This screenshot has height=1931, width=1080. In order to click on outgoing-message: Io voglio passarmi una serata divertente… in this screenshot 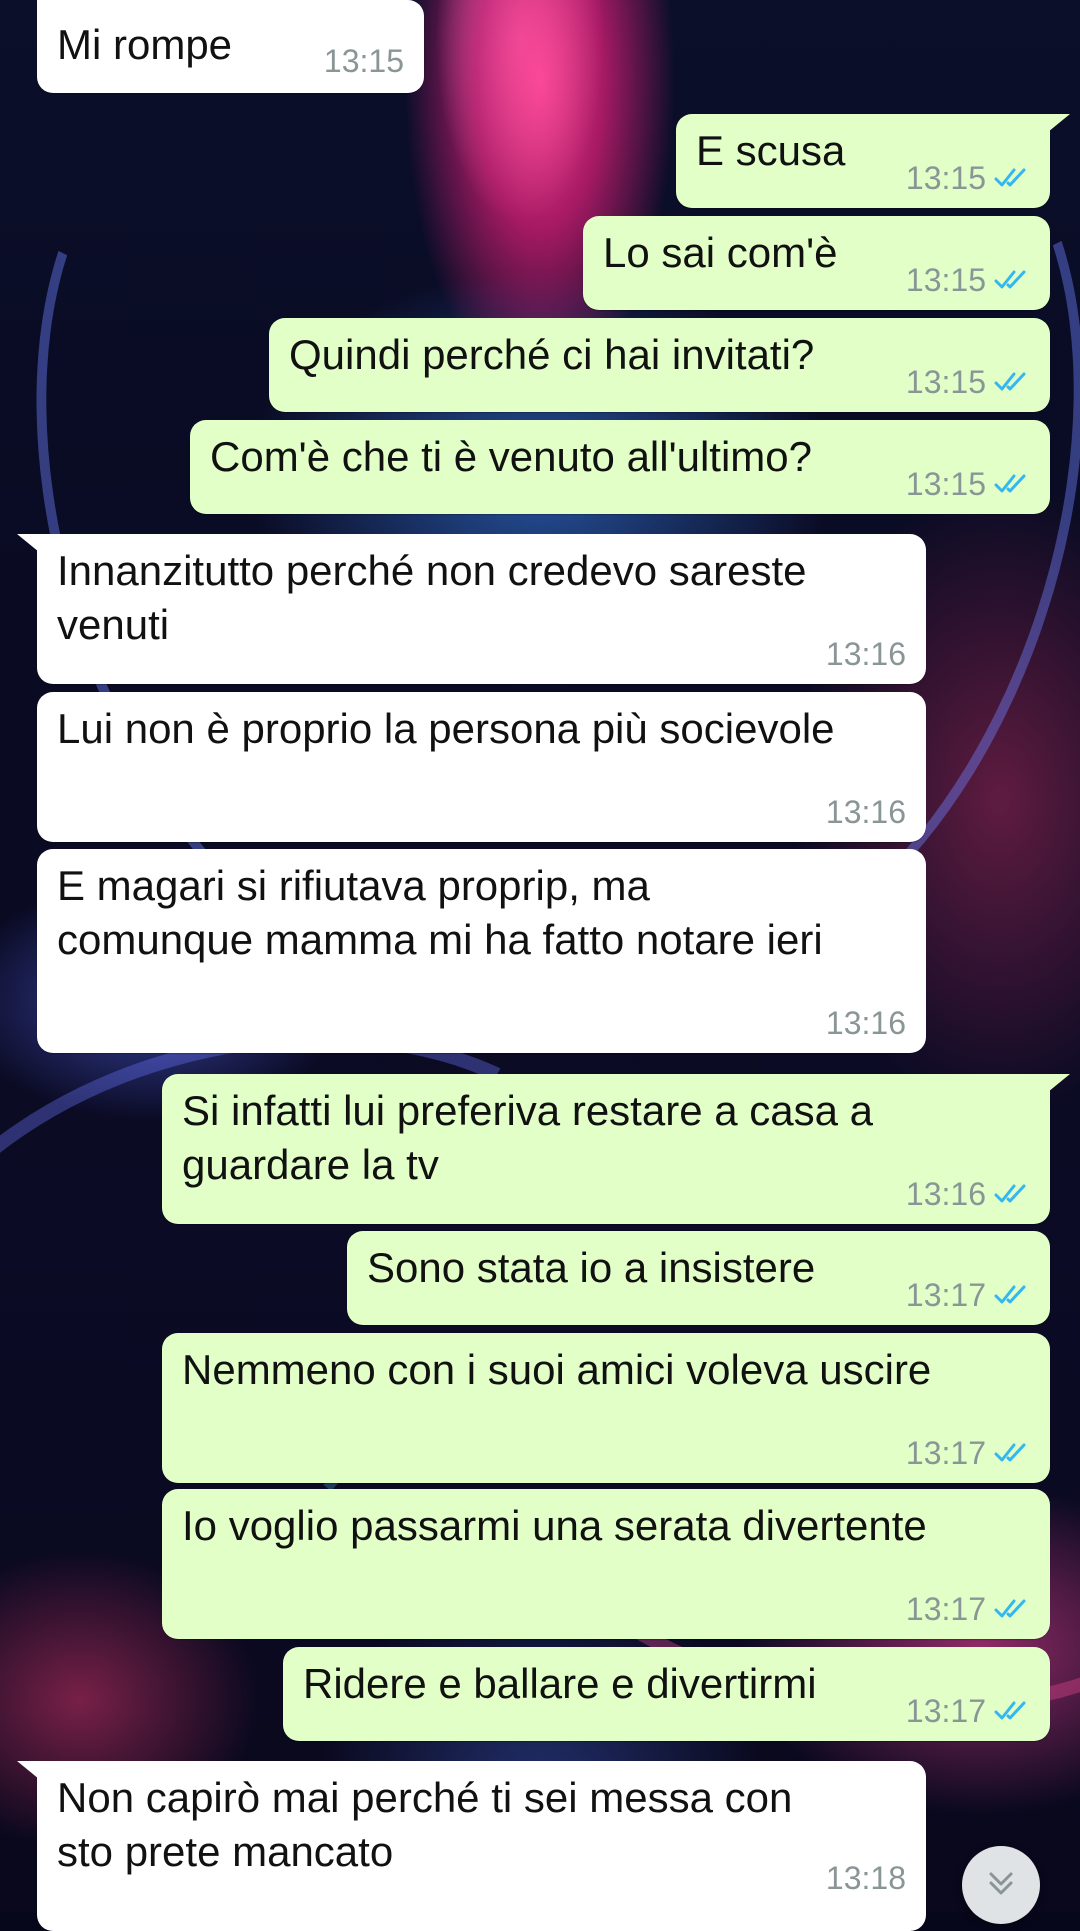, I will do `click(606, 1564)`.